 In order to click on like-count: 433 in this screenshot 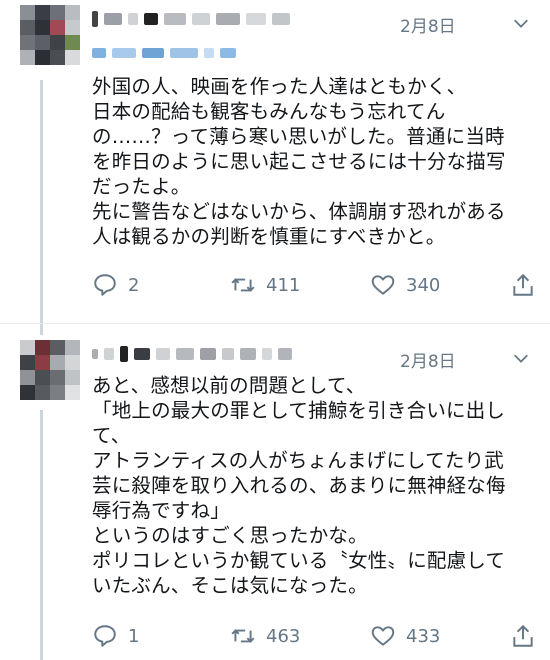, I will do `click(423, 636)`.